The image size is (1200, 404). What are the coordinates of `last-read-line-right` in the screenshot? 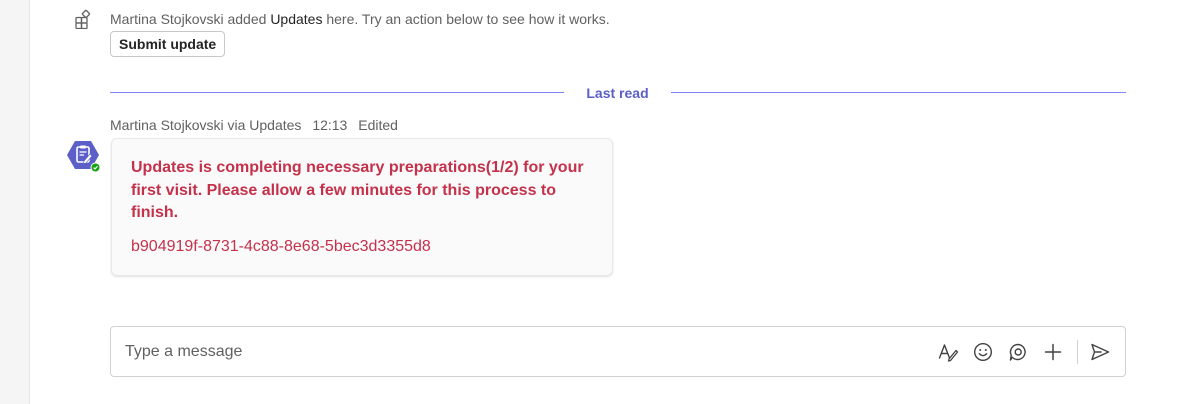 It's located at (898, 92).